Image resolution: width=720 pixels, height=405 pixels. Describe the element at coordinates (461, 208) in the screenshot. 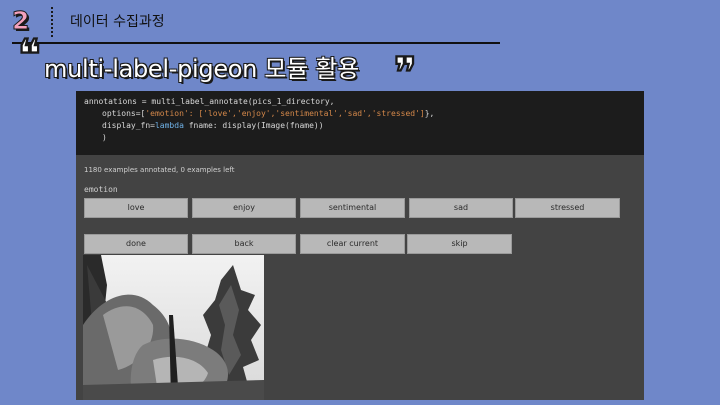

I see `label-button-sad: sad` at that location.